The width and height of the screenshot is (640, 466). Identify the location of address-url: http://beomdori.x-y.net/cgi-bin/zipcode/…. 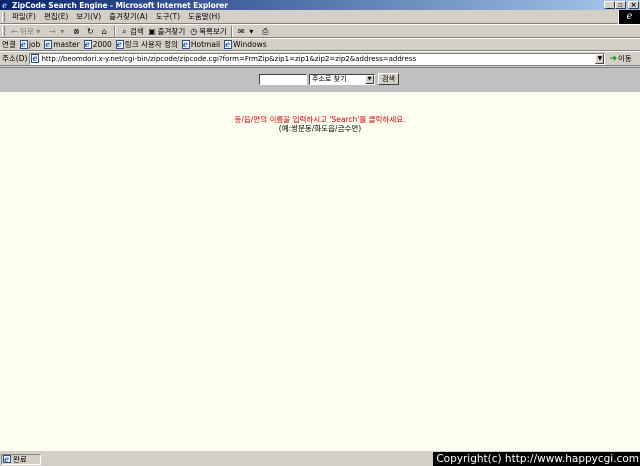
(228, 59).